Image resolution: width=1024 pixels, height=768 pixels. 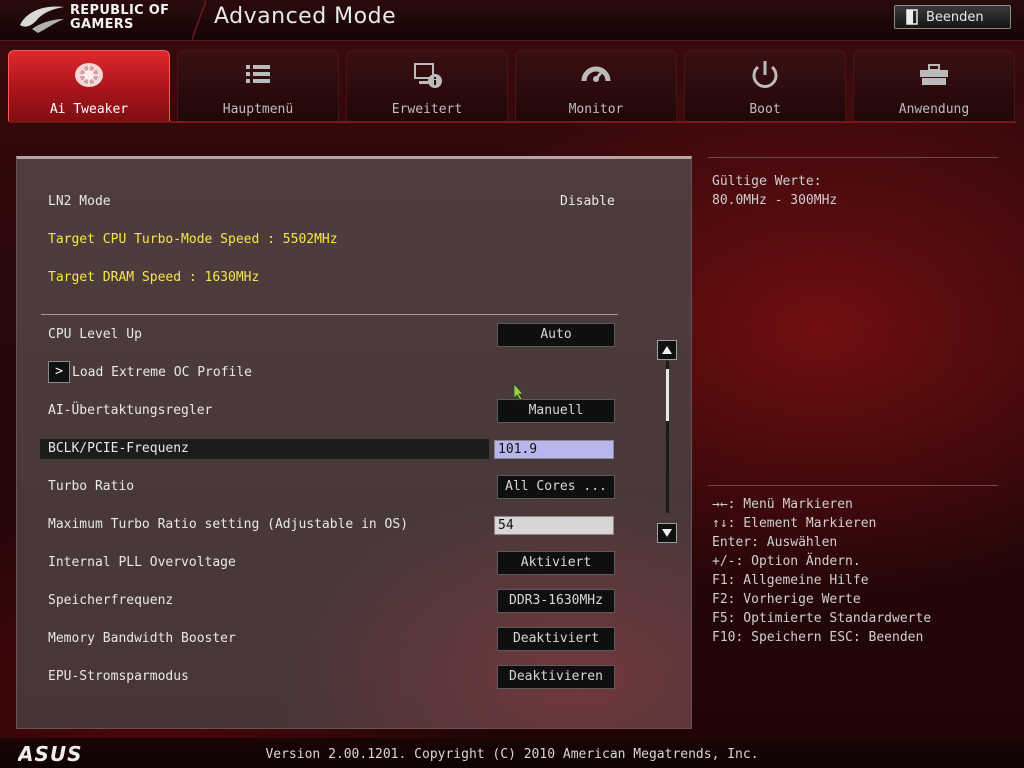 I want to click on pll-overvoltage-select: Aktiviert, so click(x=556, y=563).